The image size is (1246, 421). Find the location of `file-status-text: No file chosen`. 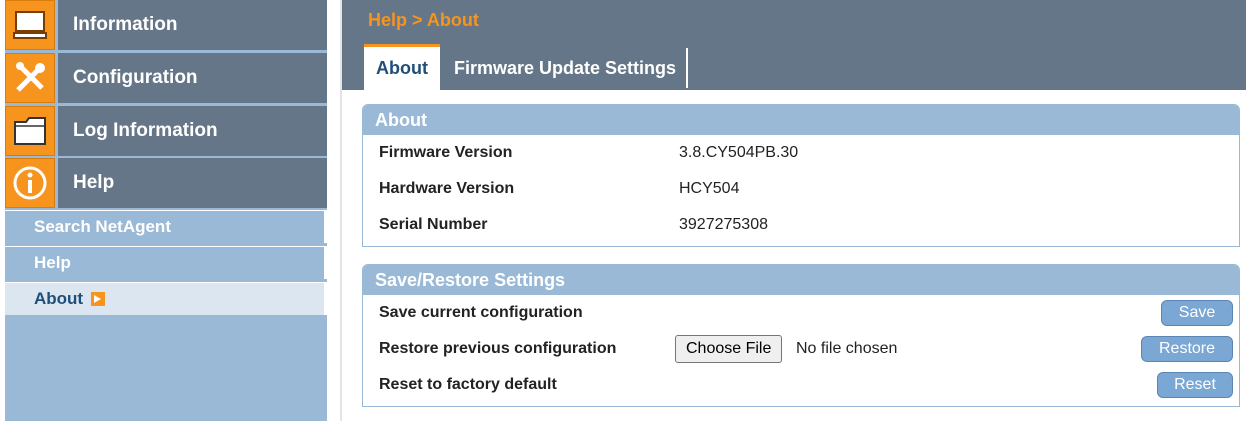

file-status-text: No file chosen is located at coordinates (847, 348).